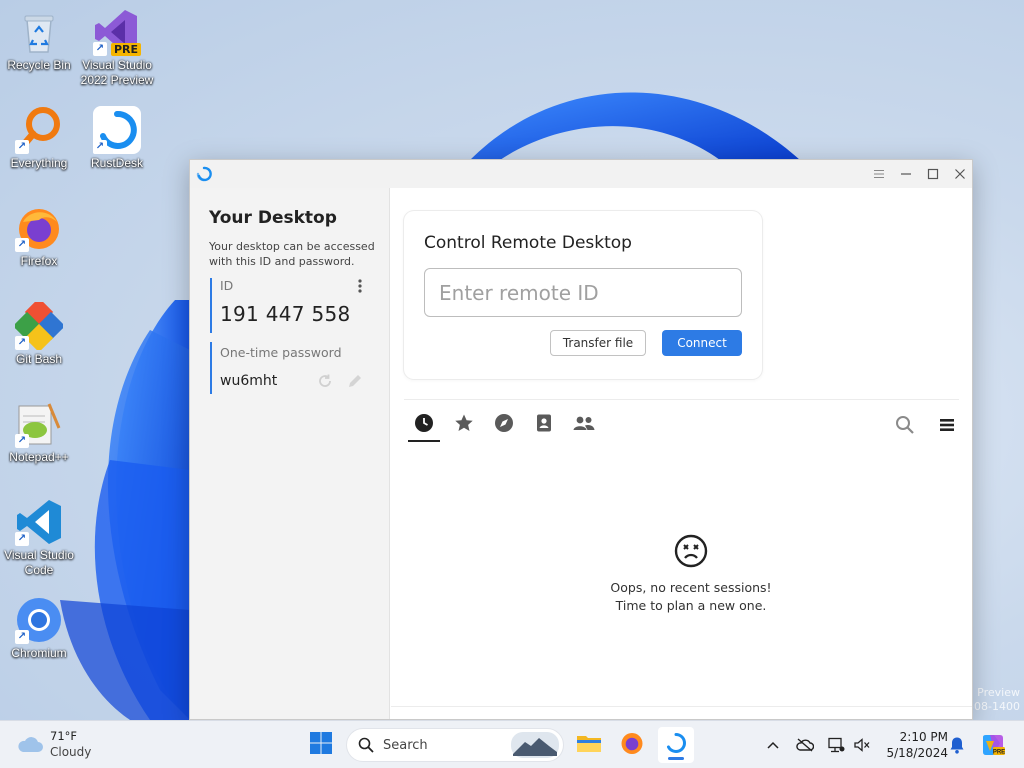  I want to click on search-highlight-image, so click(535, 747).